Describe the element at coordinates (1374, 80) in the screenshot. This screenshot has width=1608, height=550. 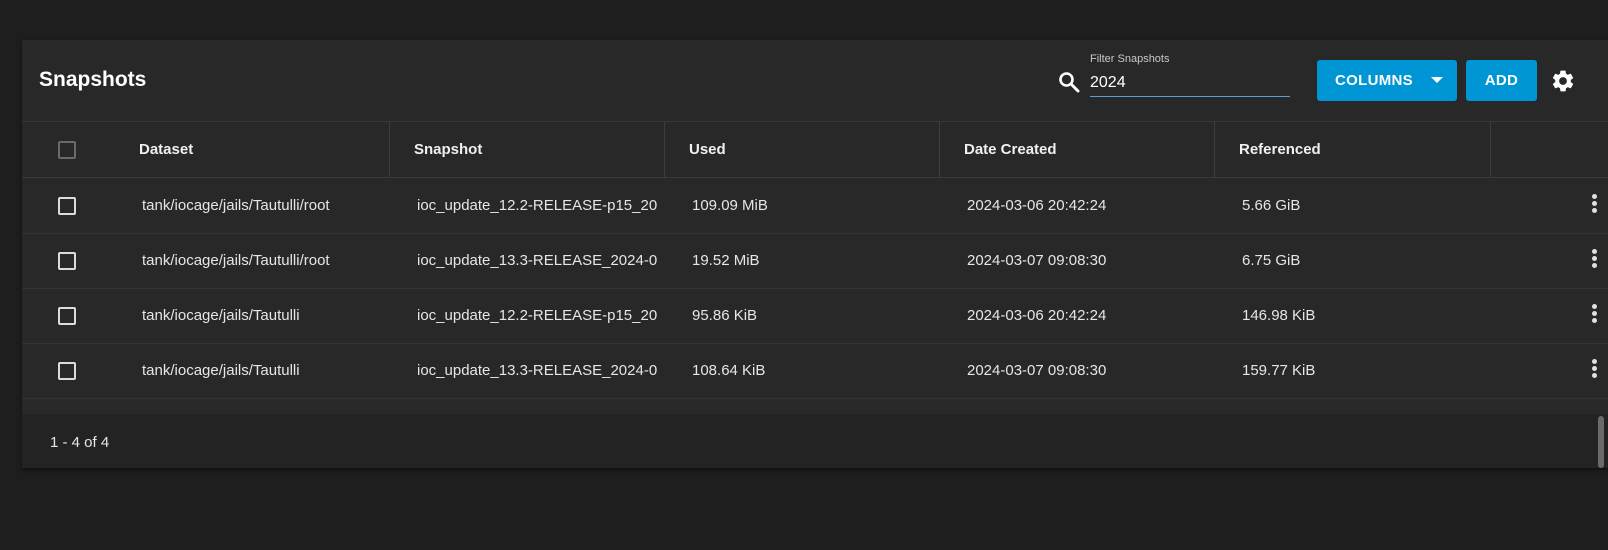
I see `columns-button-label: COLUMNS` at that location.